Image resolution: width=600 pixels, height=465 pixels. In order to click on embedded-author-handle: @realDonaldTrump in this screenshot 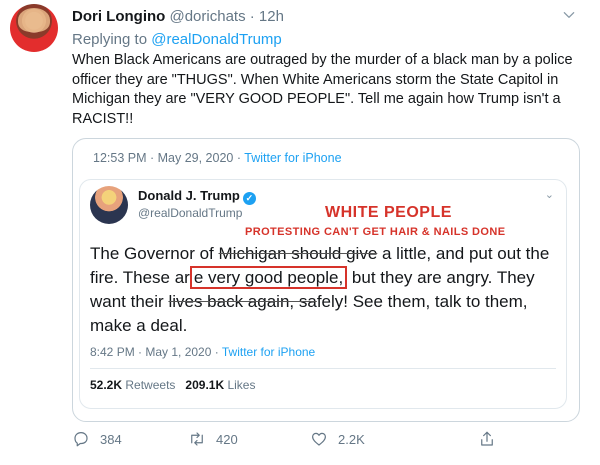, I will do `click(190, 213)`.